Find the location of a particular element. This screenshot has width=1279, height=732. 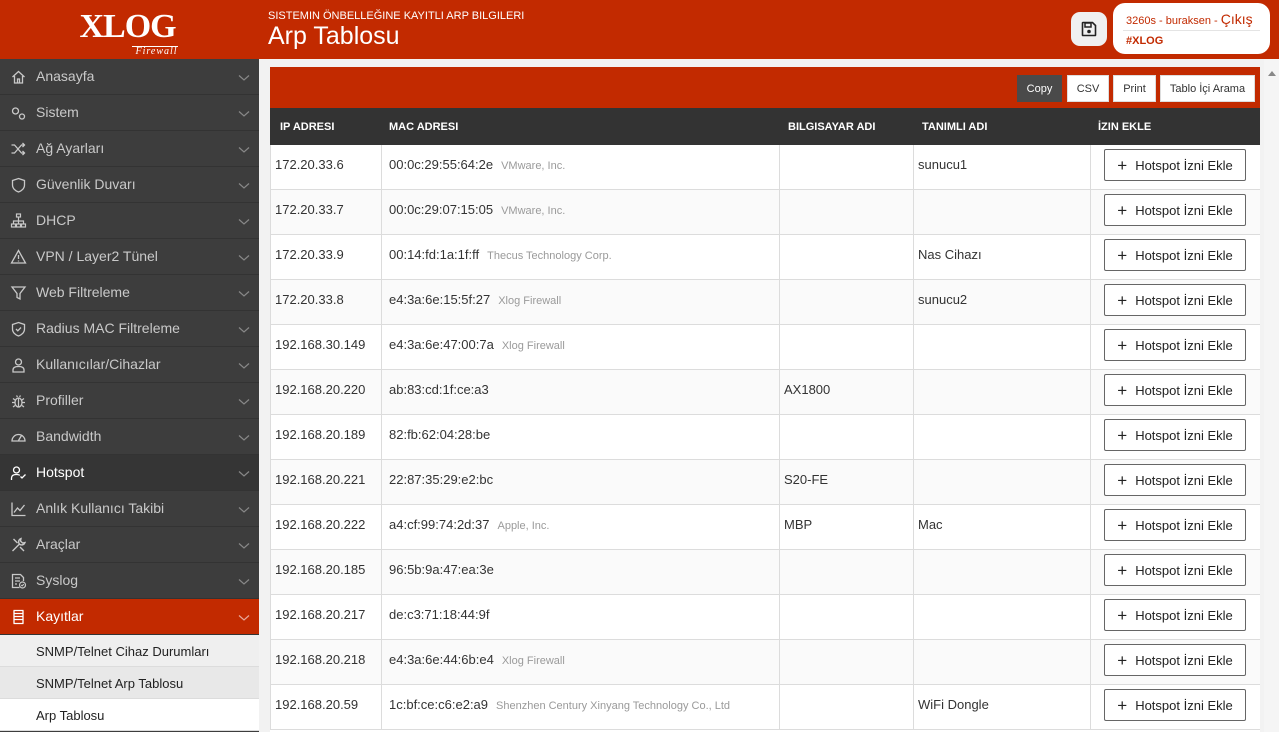

mac-address: e4:3a:6e:47:00:7a is located at coordinates (441, 344).